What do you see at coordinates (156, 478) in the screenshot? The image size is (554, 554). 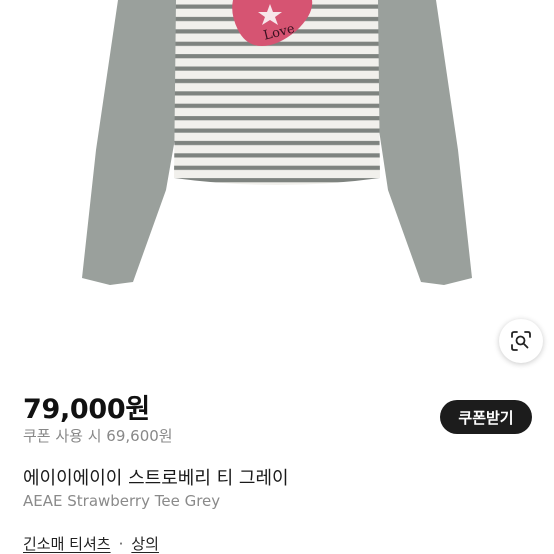 I see `product-title-korean: 에이이에이이 스트로베리 티 그레이` at bounding box center [156, 478].